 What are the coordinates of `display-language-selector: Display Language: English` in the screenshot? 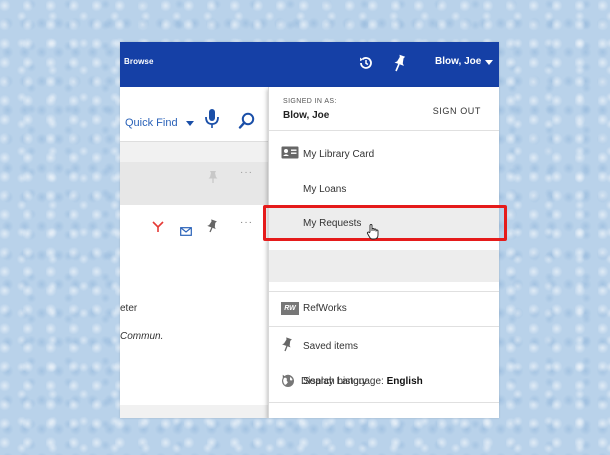 It's located at (384, 382).